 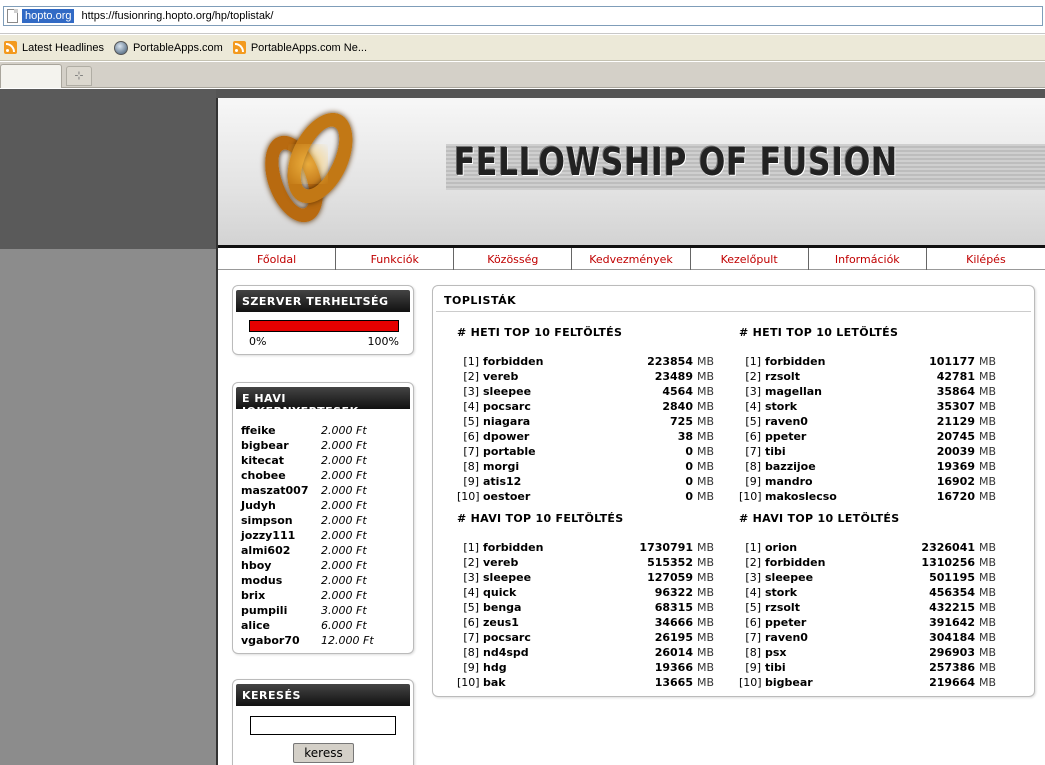 I want to click on nav-kezelopult: Kezelőpult, so click(x=750, y=259).